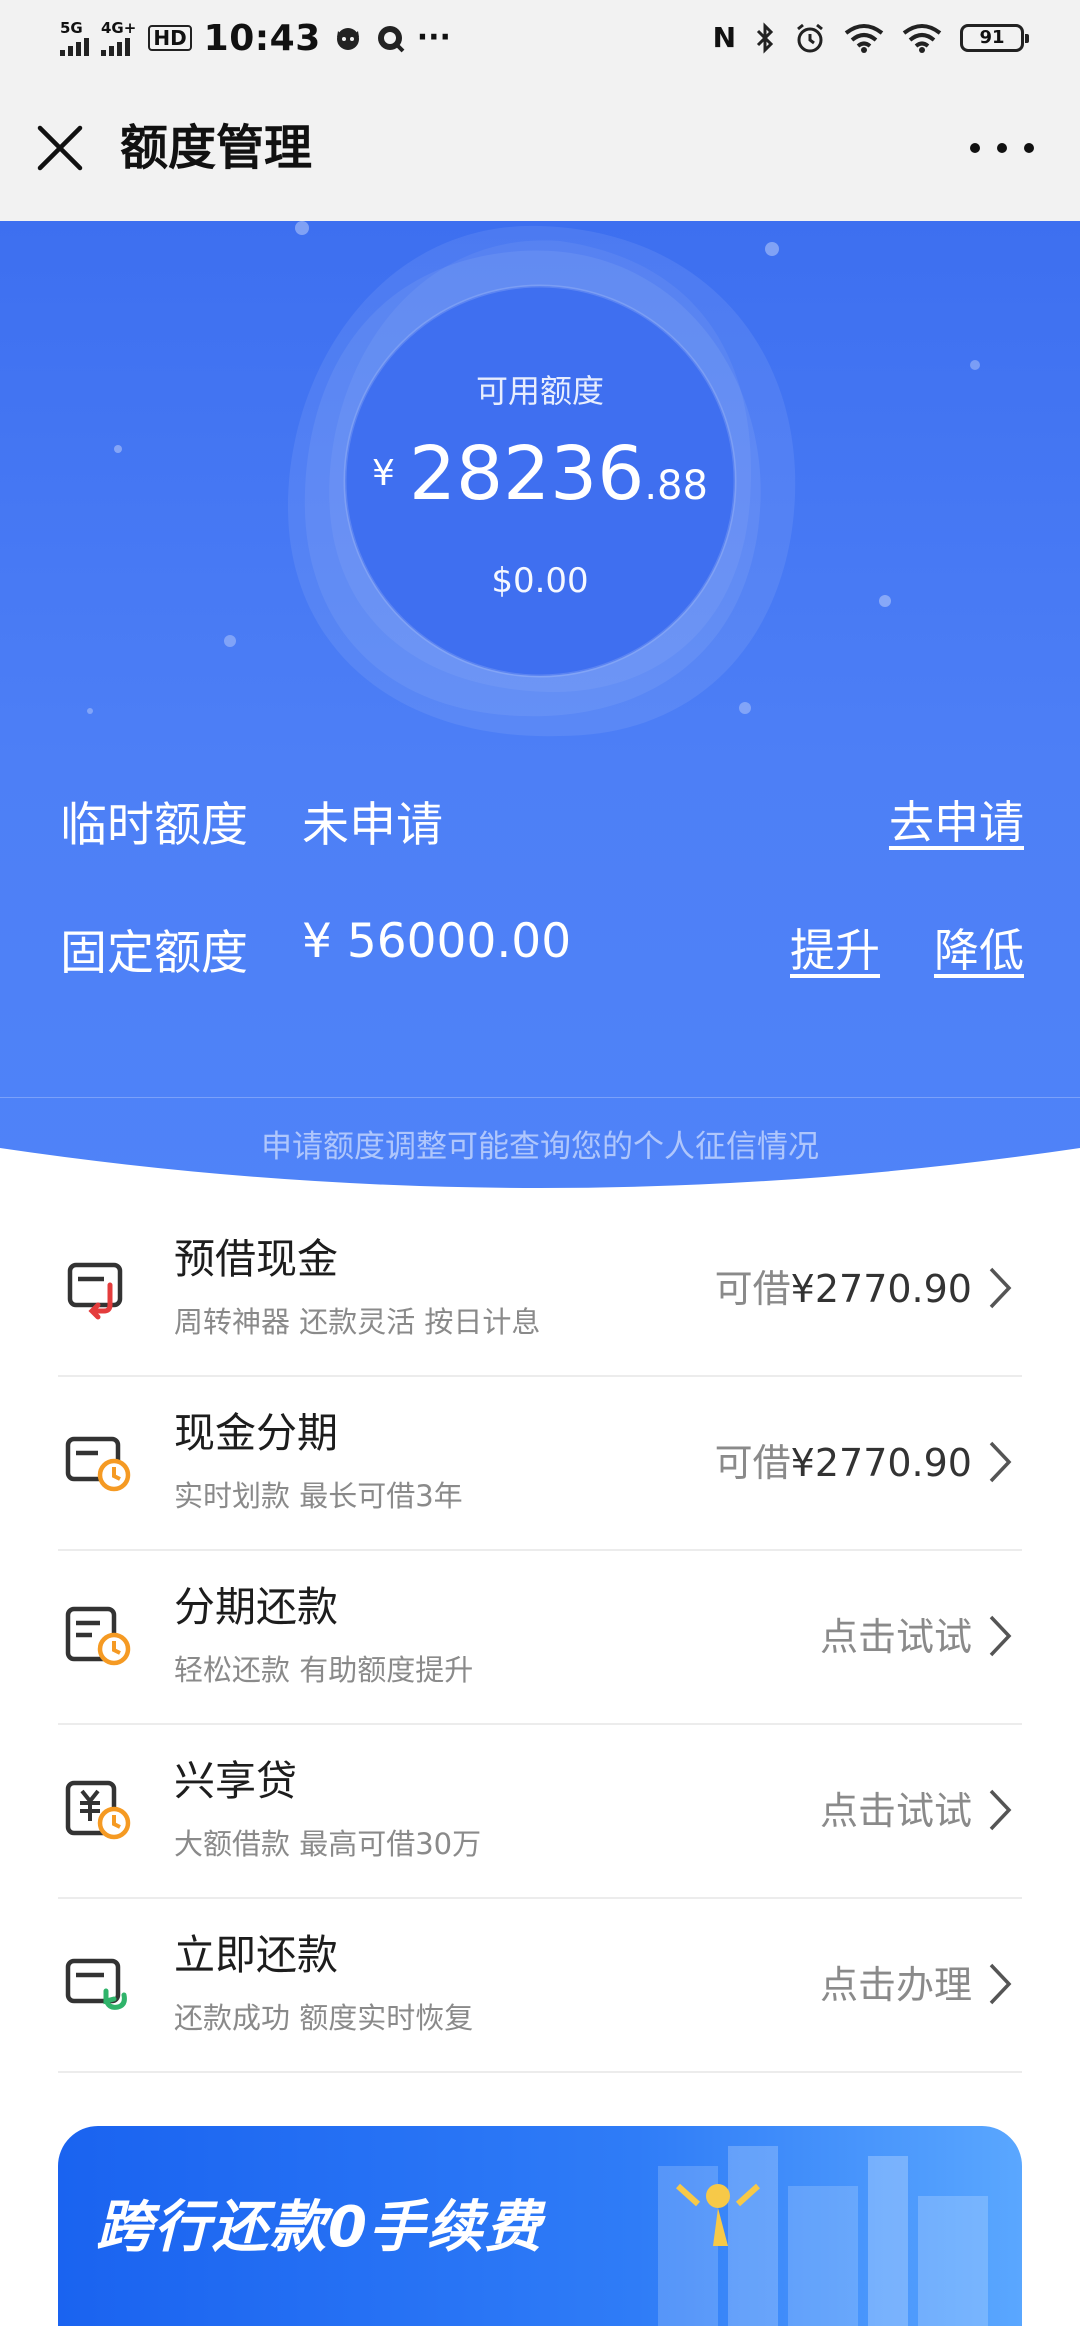  What do you see at coordinates (383, 473) in the screenshot?
I see `currency-symbol: ¥` at bounding box center [383, 473].